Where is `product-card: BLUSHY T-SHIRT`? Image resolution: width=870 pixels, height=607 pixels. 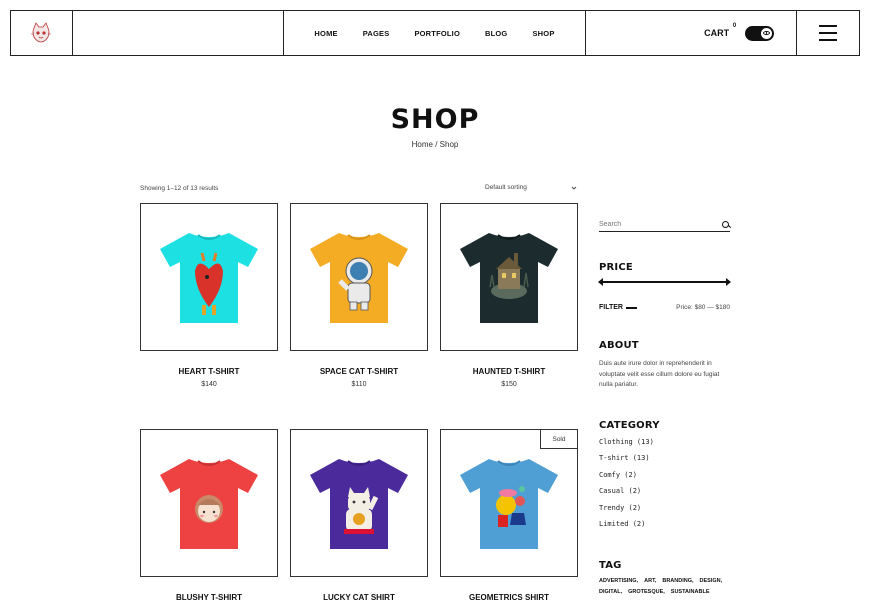 product-card: BLUSHY T-SHIRT is located at coordinates (209, 518).